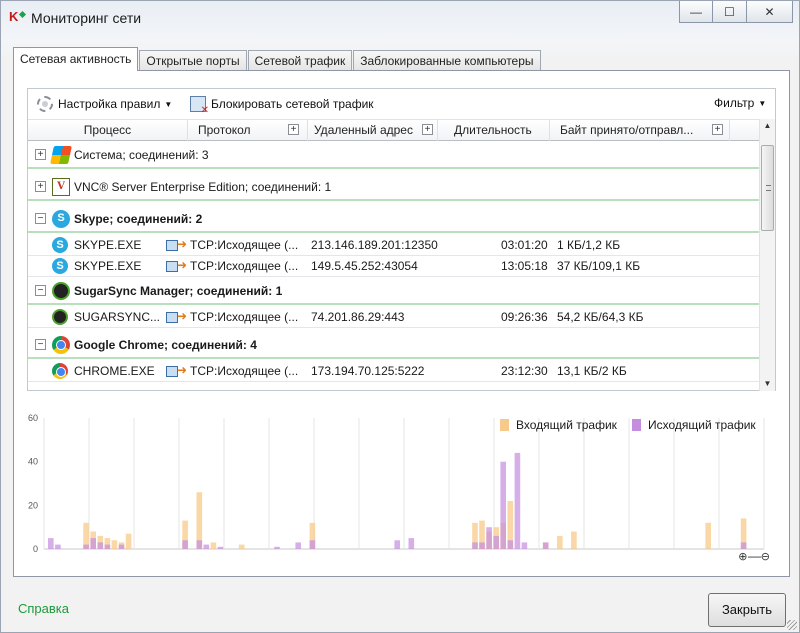 The width and height of the screenshot is (800, 633). What do you see at coordinates (400, 18) in the screenshot?
I see `title-bar: K Мониторинг сети — ☐ ✕` at bounding box center [400, 18].